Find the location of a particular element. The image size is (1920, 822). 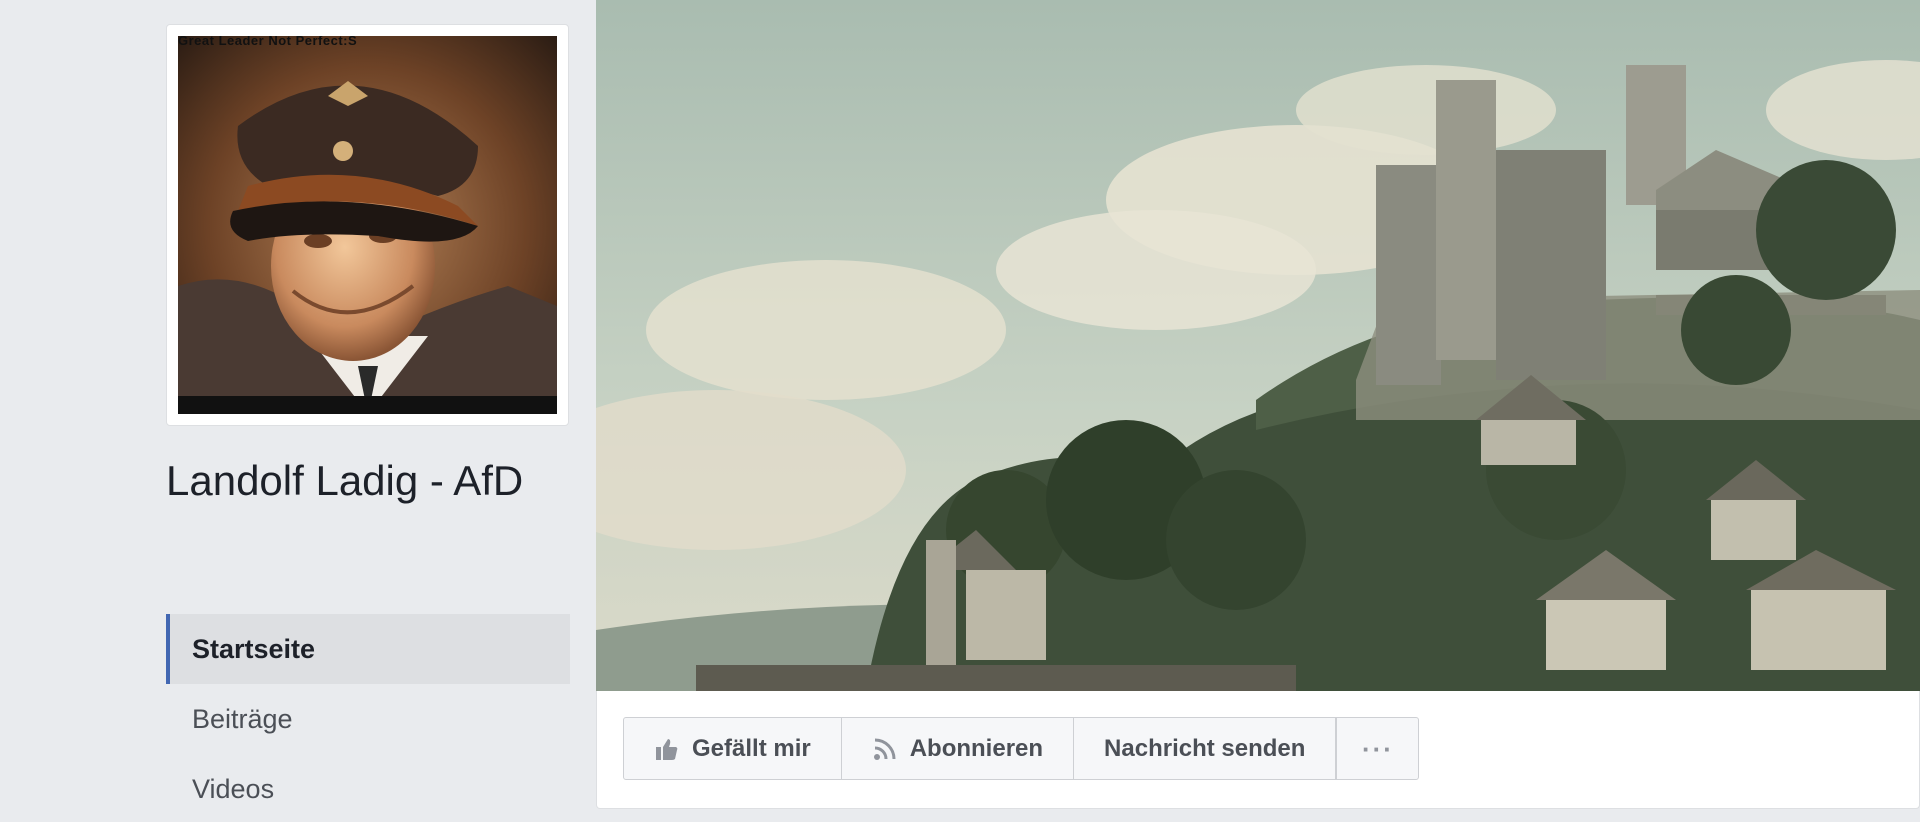

send-message-button-label: Nachricht senden is located at coordinates (1205, 748).